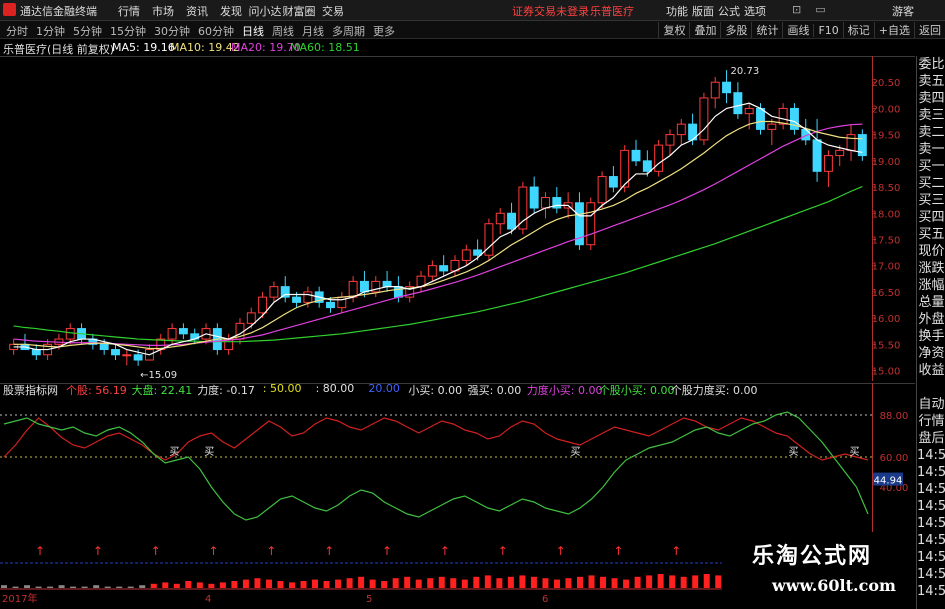  What do you see at coordinates (755, 11) in the screenshot?
I see `right-menu-item-3: 选项` at bounding box center [755, 11].